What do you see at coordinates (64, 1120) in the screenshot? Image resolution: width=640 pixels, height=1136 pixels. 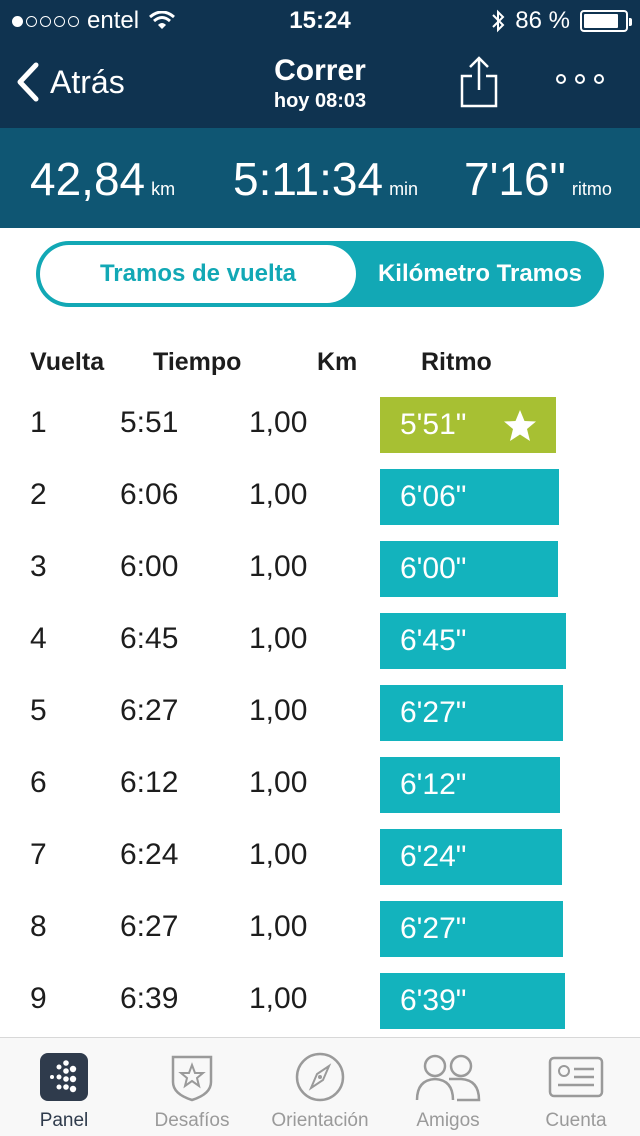 I see `tab-label-panel: Panel` at bounding box center [64, 1120].